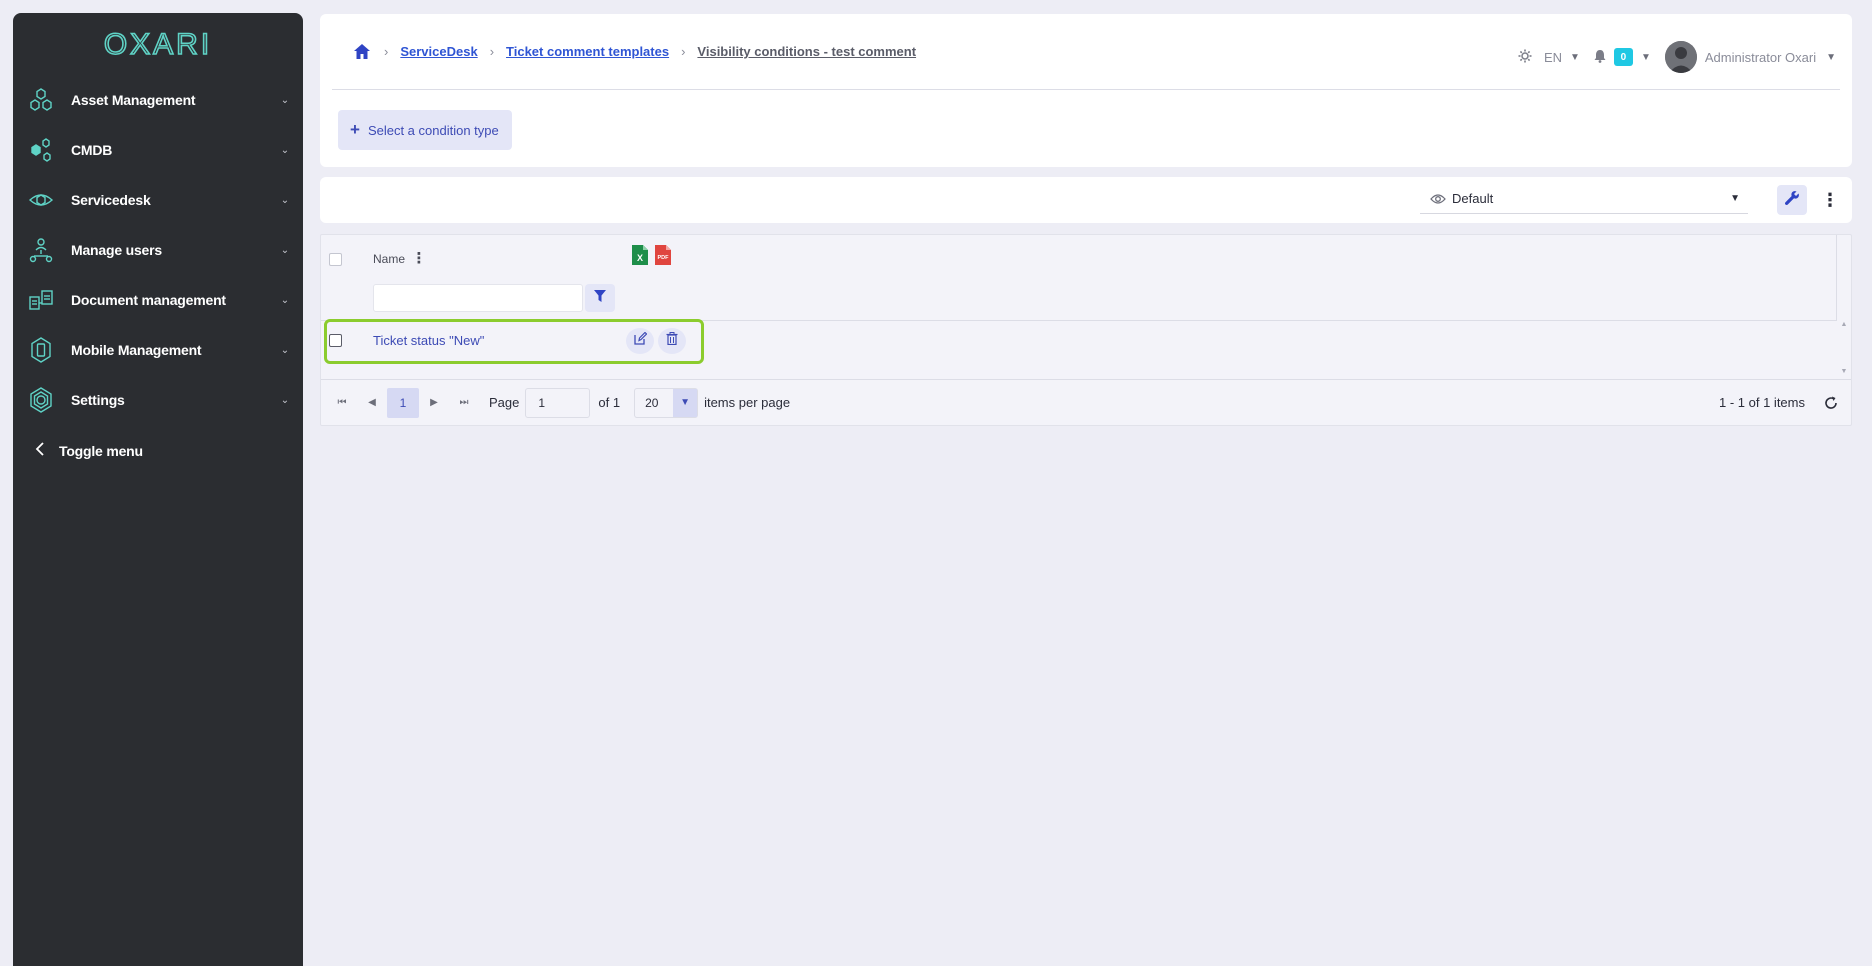 This screenshot has height=966, width=1872. I want to click on language-selector: EN, so click(1553, 57).